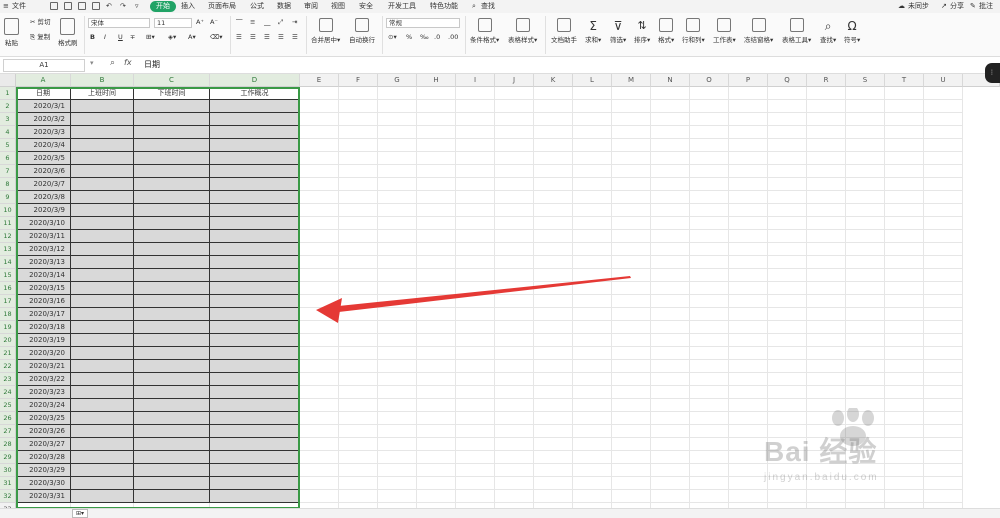  Describe the element at coordinates (8, 470) in the screenshot. I see `row-header-30: 30` at that location.